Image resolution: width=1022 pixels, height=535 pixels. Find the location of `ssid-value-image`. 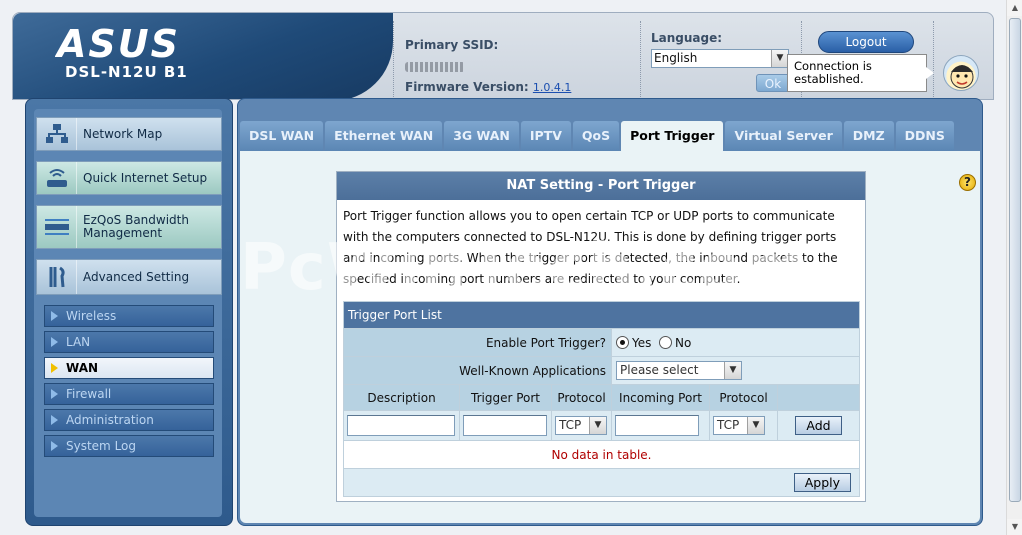

ssid-value-image is located at coordinates (435, 66).